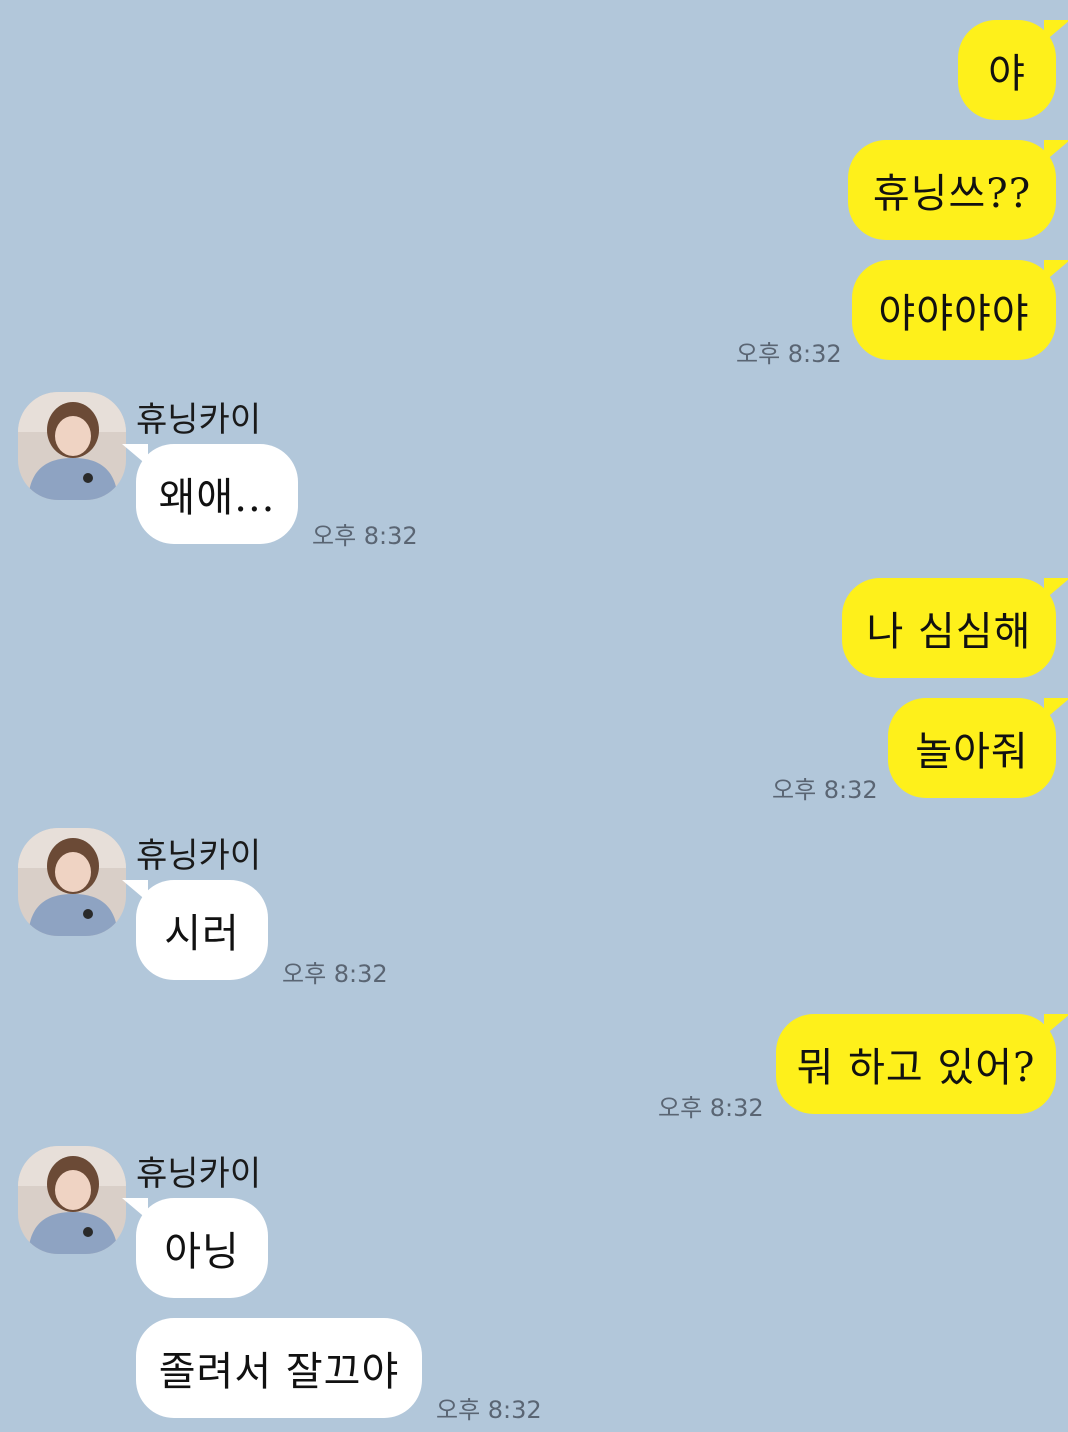 The width and height of the screenshot is (1068, 1432). I want to click on message-text: 뭐 하고 있어?, so click(916, 1068).